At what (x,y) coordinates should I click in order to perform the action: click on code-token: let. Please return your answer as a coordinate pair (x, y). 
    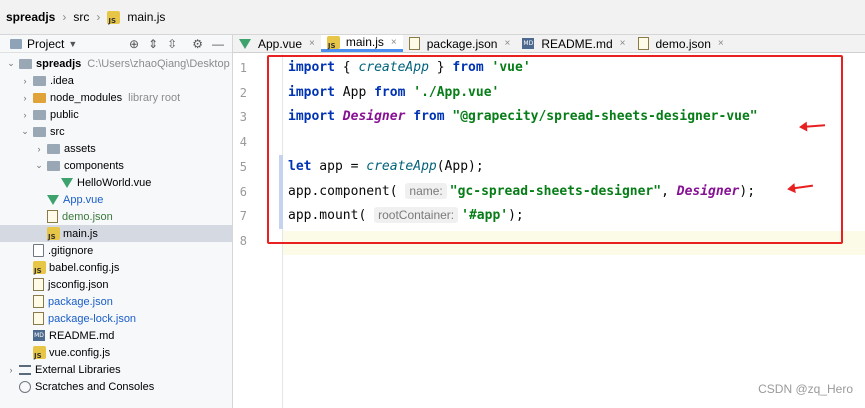
    Looking at the image, I should click on (300, 166).